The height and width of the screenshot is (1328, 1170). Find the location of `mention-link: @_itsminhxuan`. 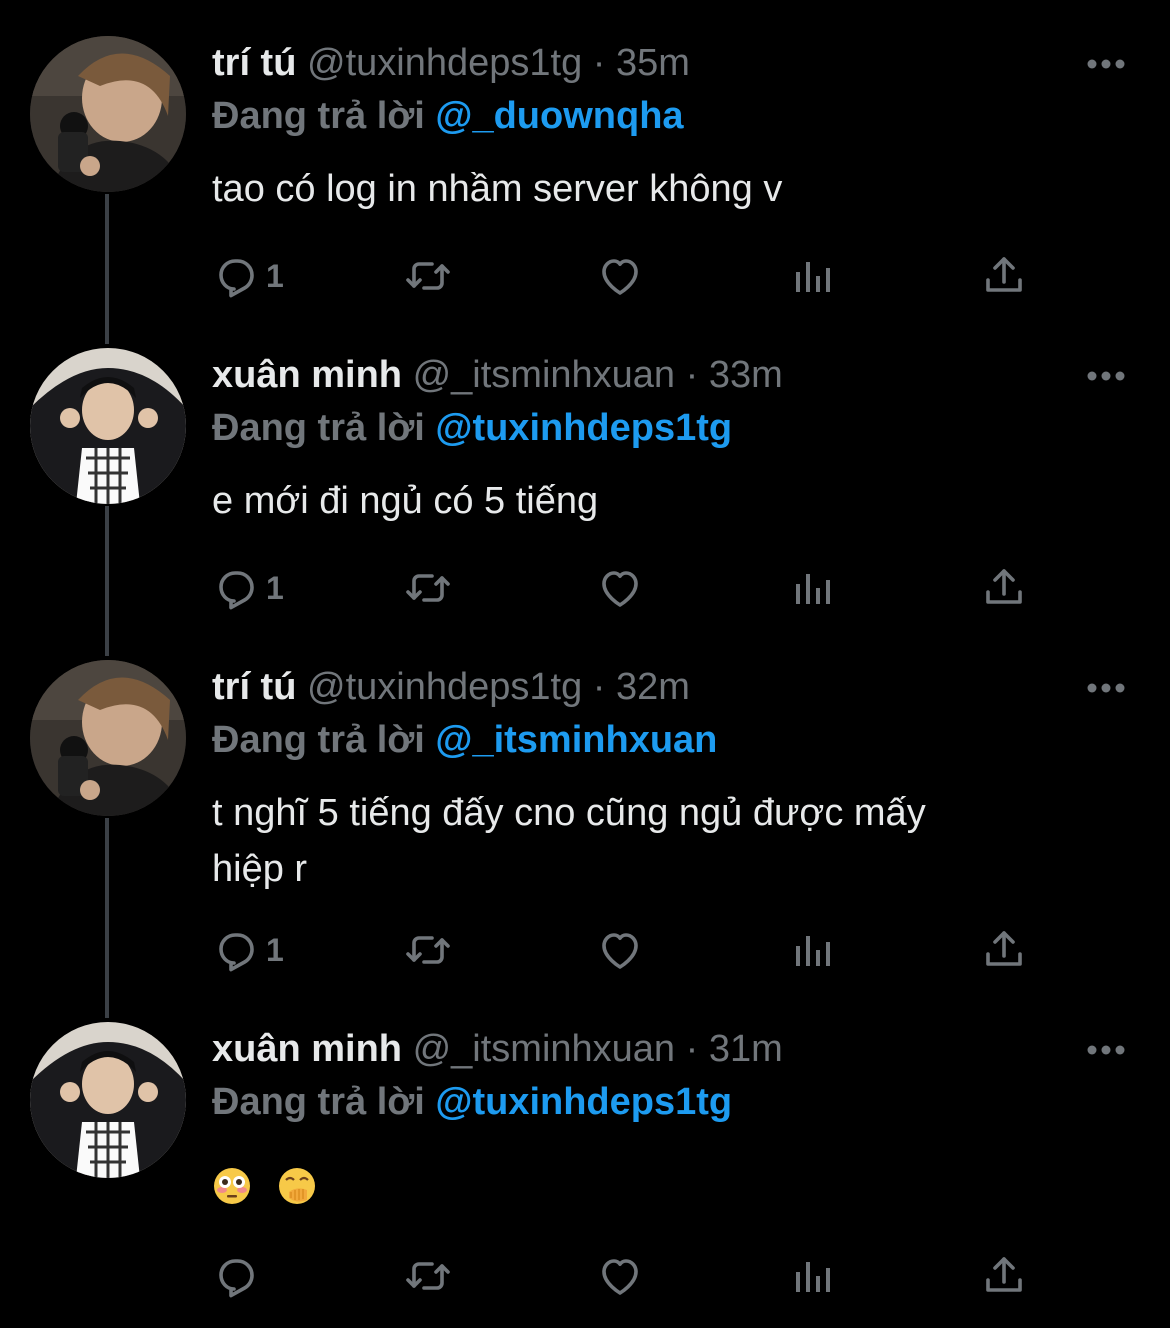

mention-link: @_itsminhxuan is located at coordinates (576, 740).